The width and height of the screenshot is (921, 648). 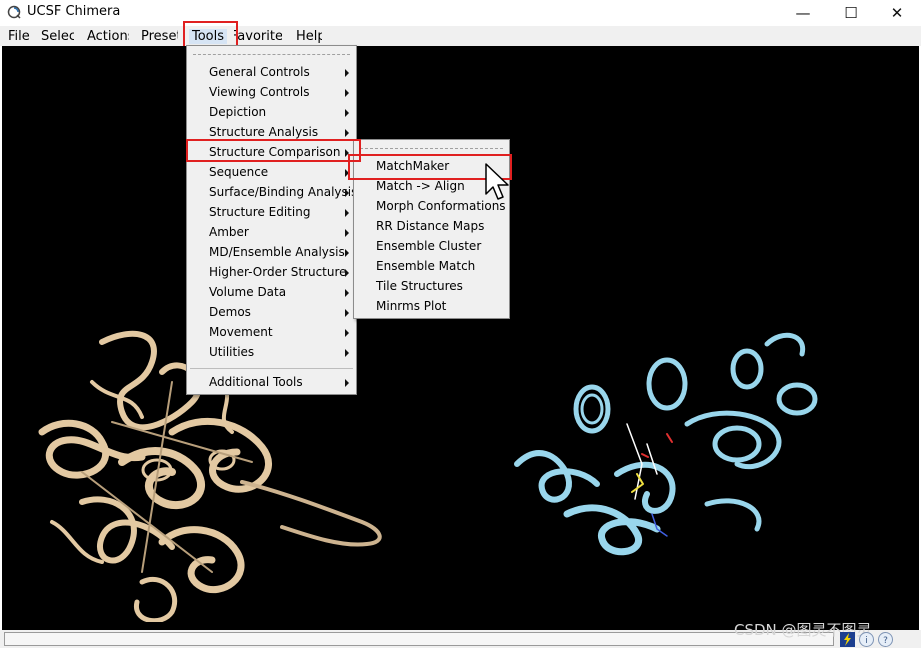 I want to click on window-title: UCSF Chimera, so click(x=74, y=11).